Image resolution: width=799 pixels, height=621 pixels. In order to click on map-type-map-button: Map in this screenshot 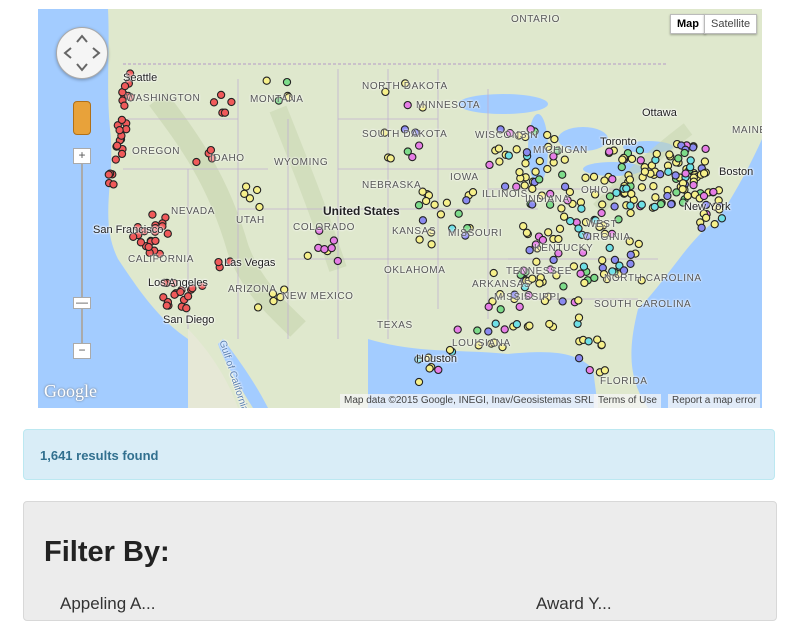, I will do `click(688, 24)`.